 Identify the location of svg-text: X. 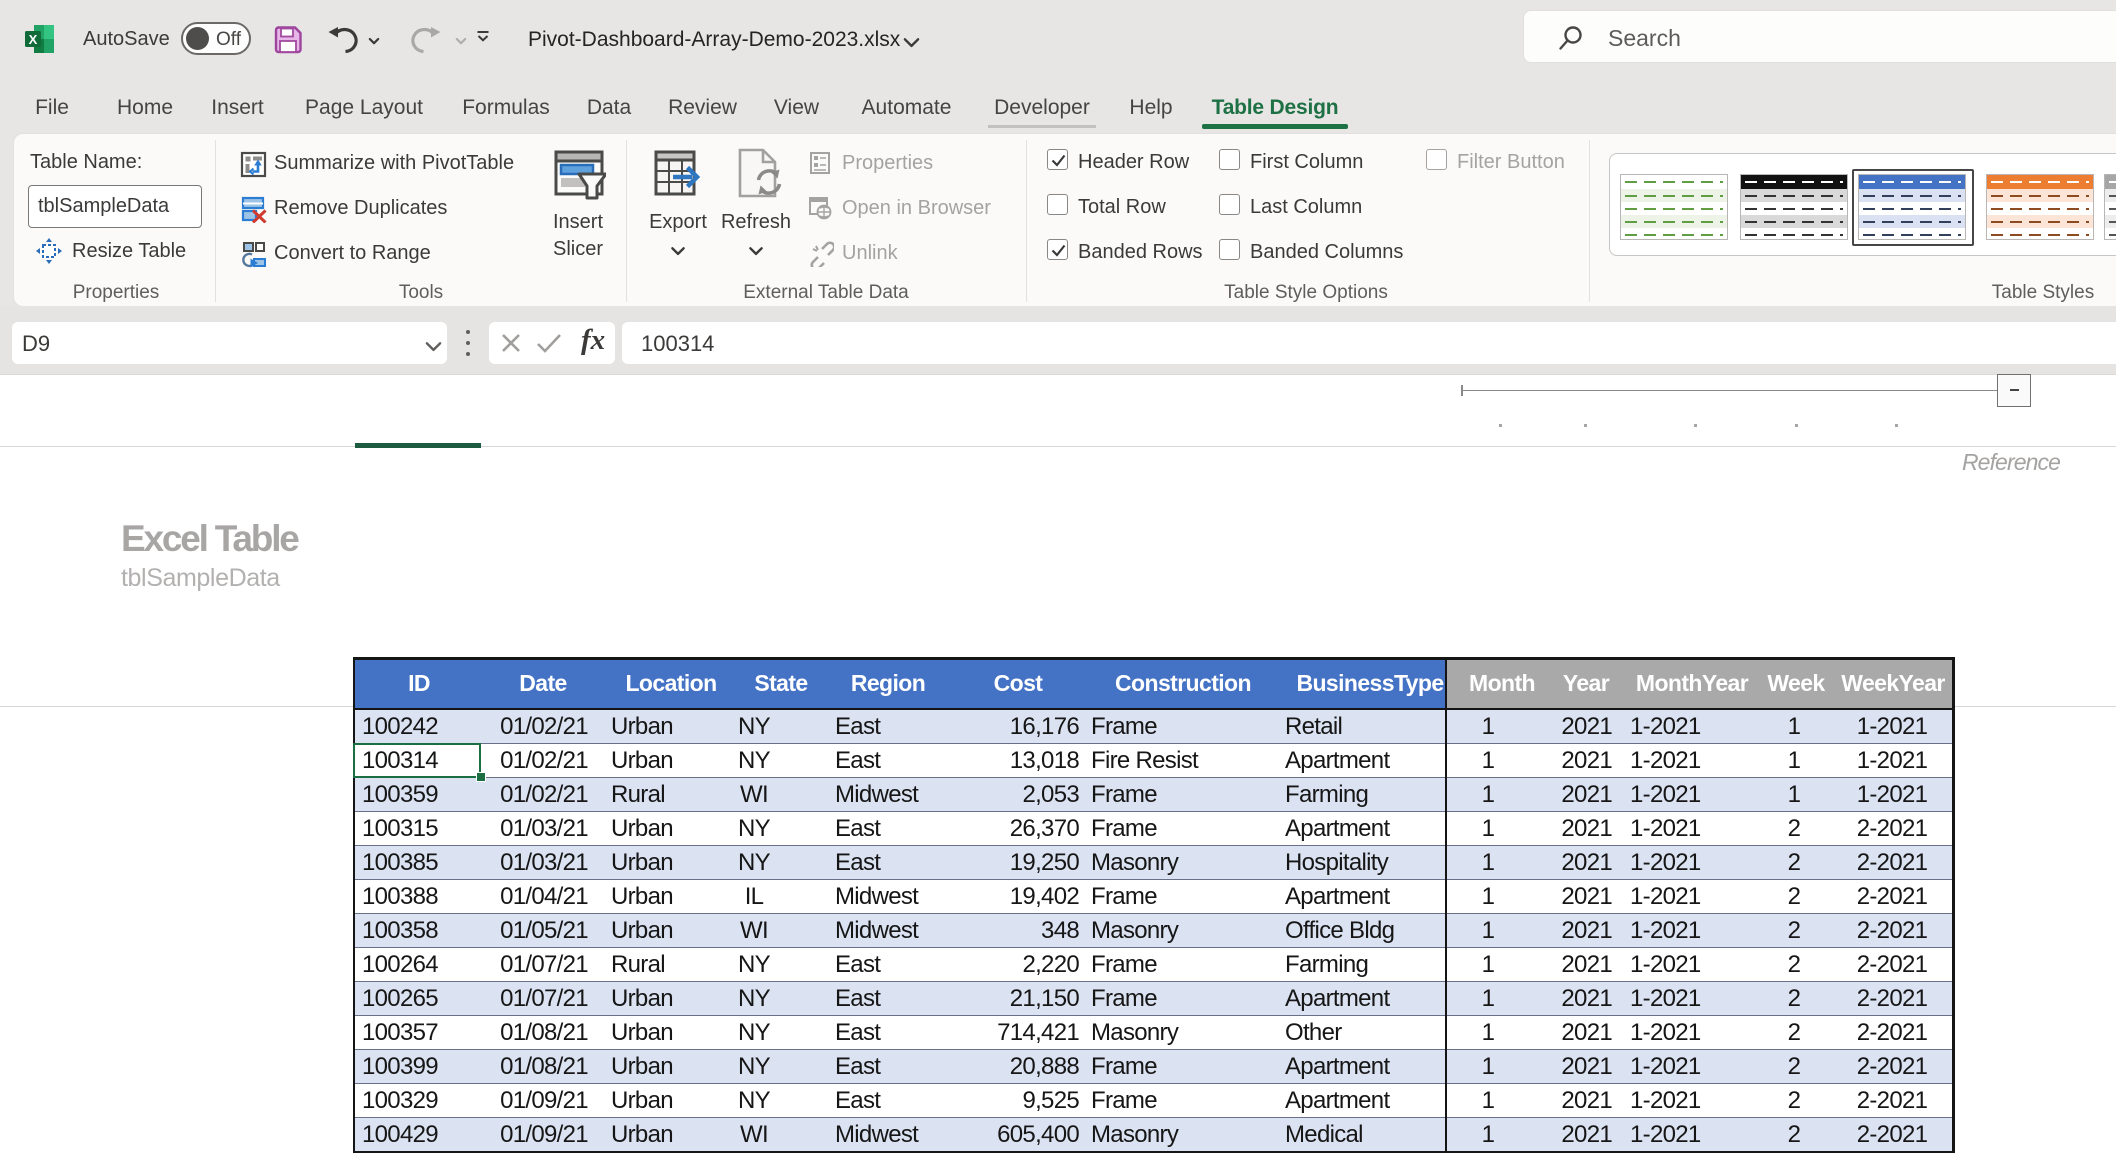
(33, 39).